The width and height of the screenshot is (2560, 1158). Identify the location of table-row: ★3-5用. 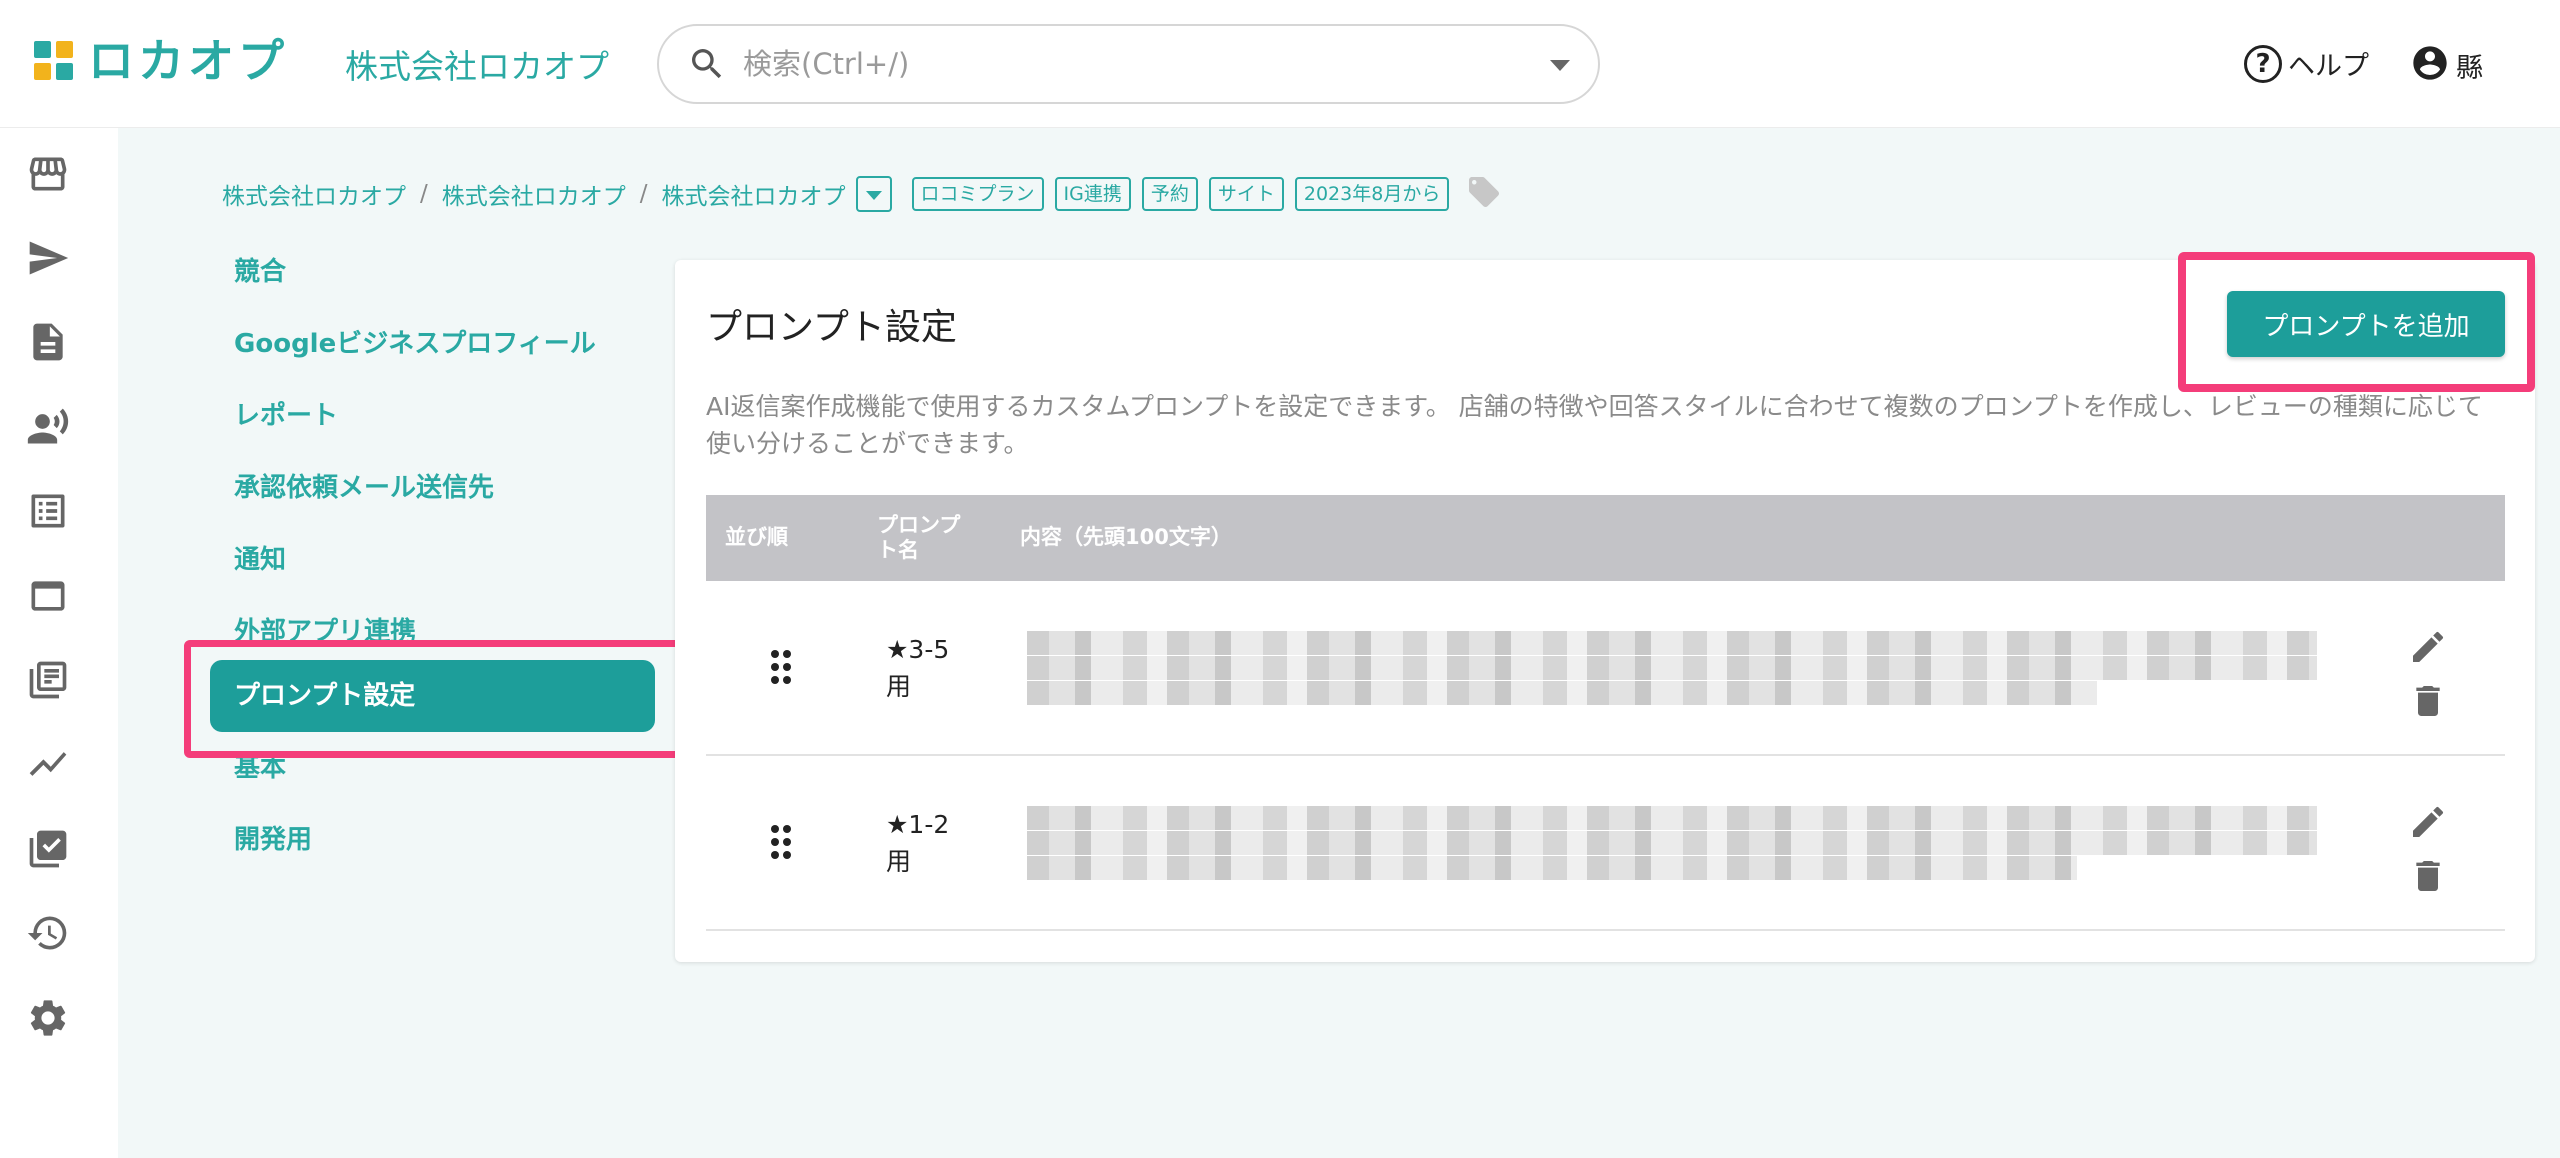
(1605, 668).